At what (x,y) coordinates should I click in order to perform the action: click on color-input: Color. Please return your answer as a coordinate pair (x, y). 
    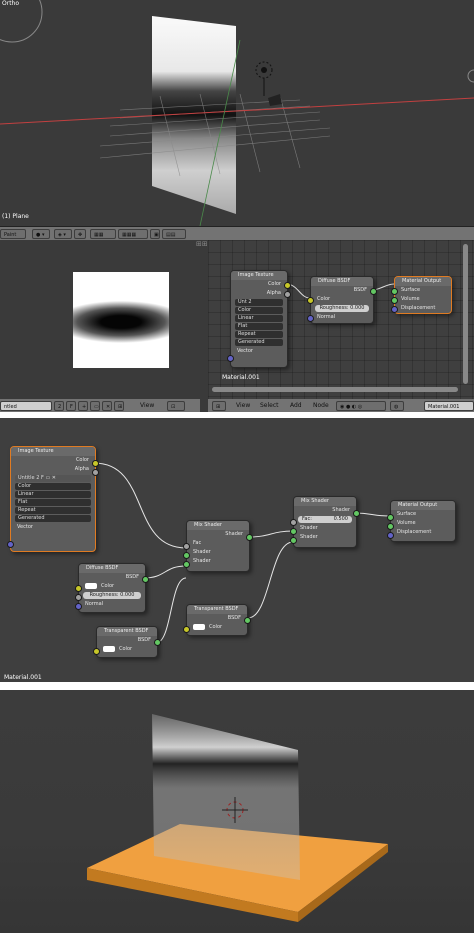
    Looking at the image, I should click on (112, 586).